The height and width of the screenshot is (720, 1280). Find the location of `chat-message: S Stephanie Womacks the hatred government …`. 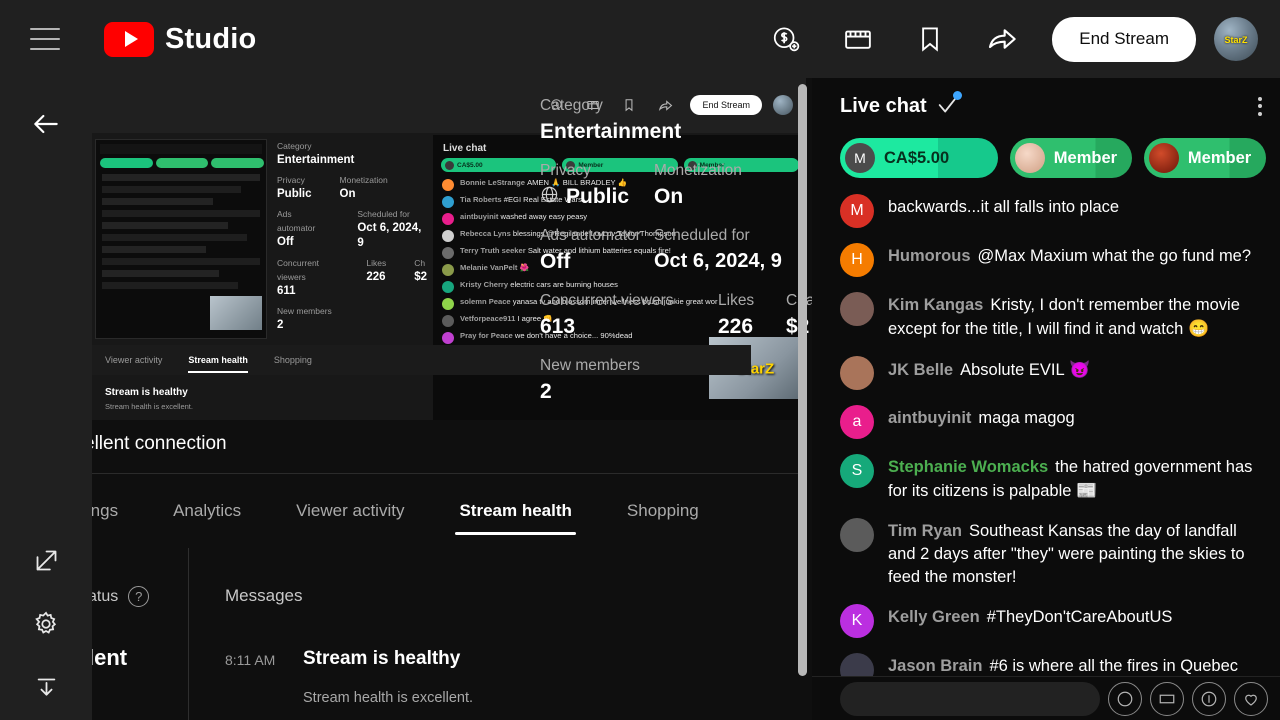

chat-message: S Stephanie Womacks the hatred government … is located at coordinates (1052, 478).